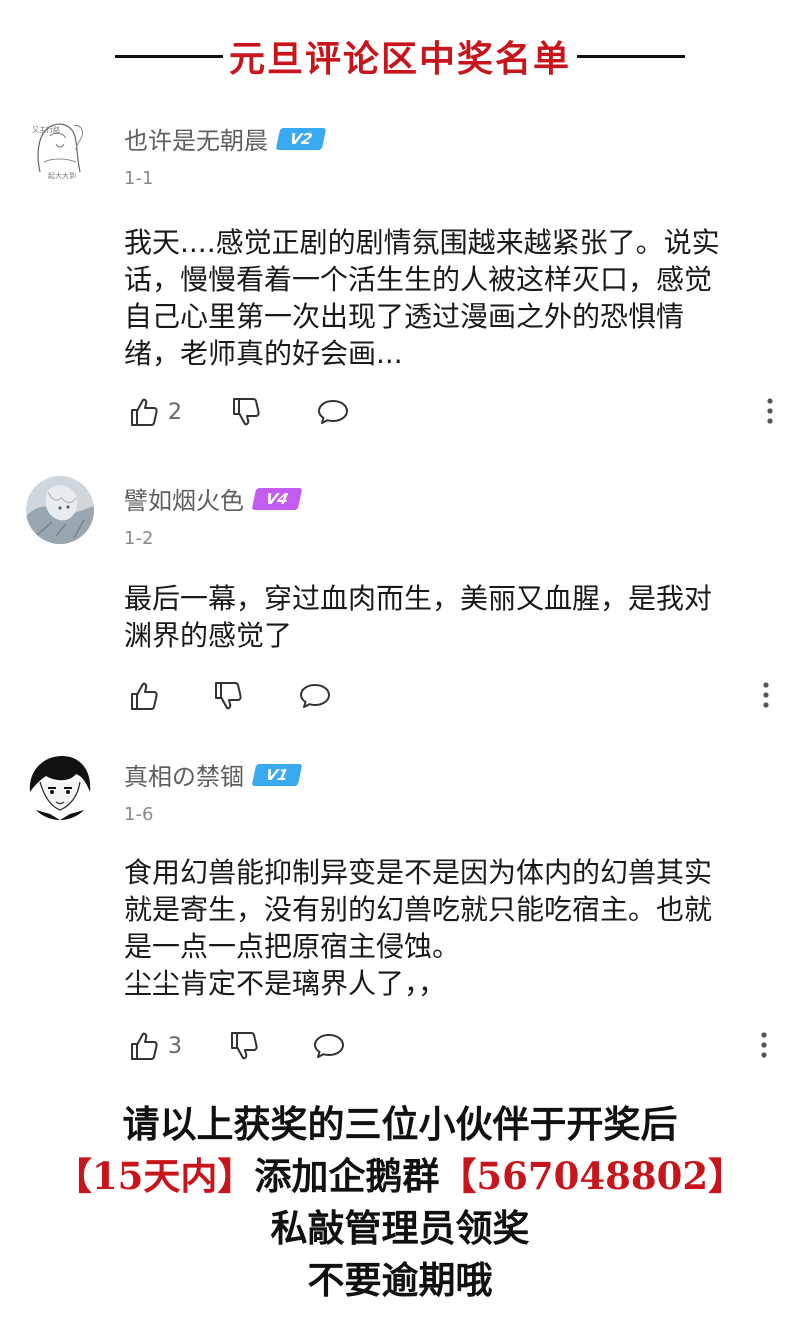  Describe the element at coordinates (62, 175) in the screenshot. I see `svg-text: 起大大到` at that location.